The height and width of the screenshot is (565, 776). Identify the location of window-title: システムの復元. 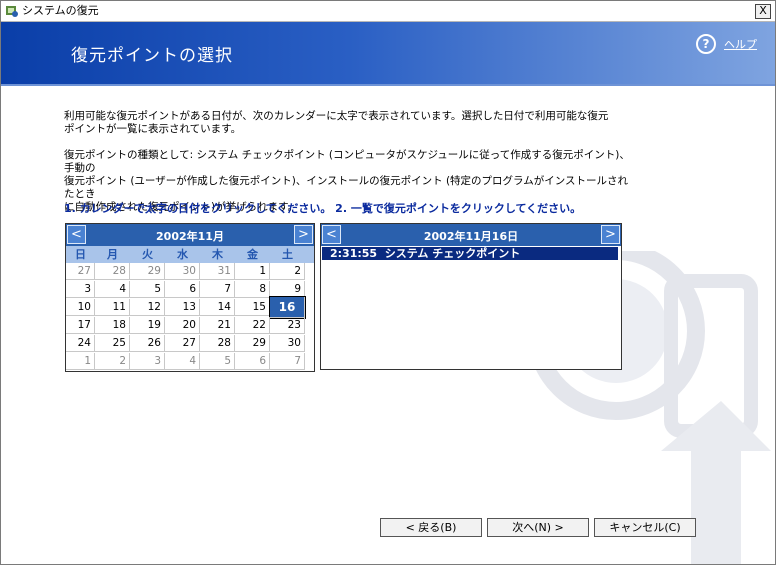
(60, 10).